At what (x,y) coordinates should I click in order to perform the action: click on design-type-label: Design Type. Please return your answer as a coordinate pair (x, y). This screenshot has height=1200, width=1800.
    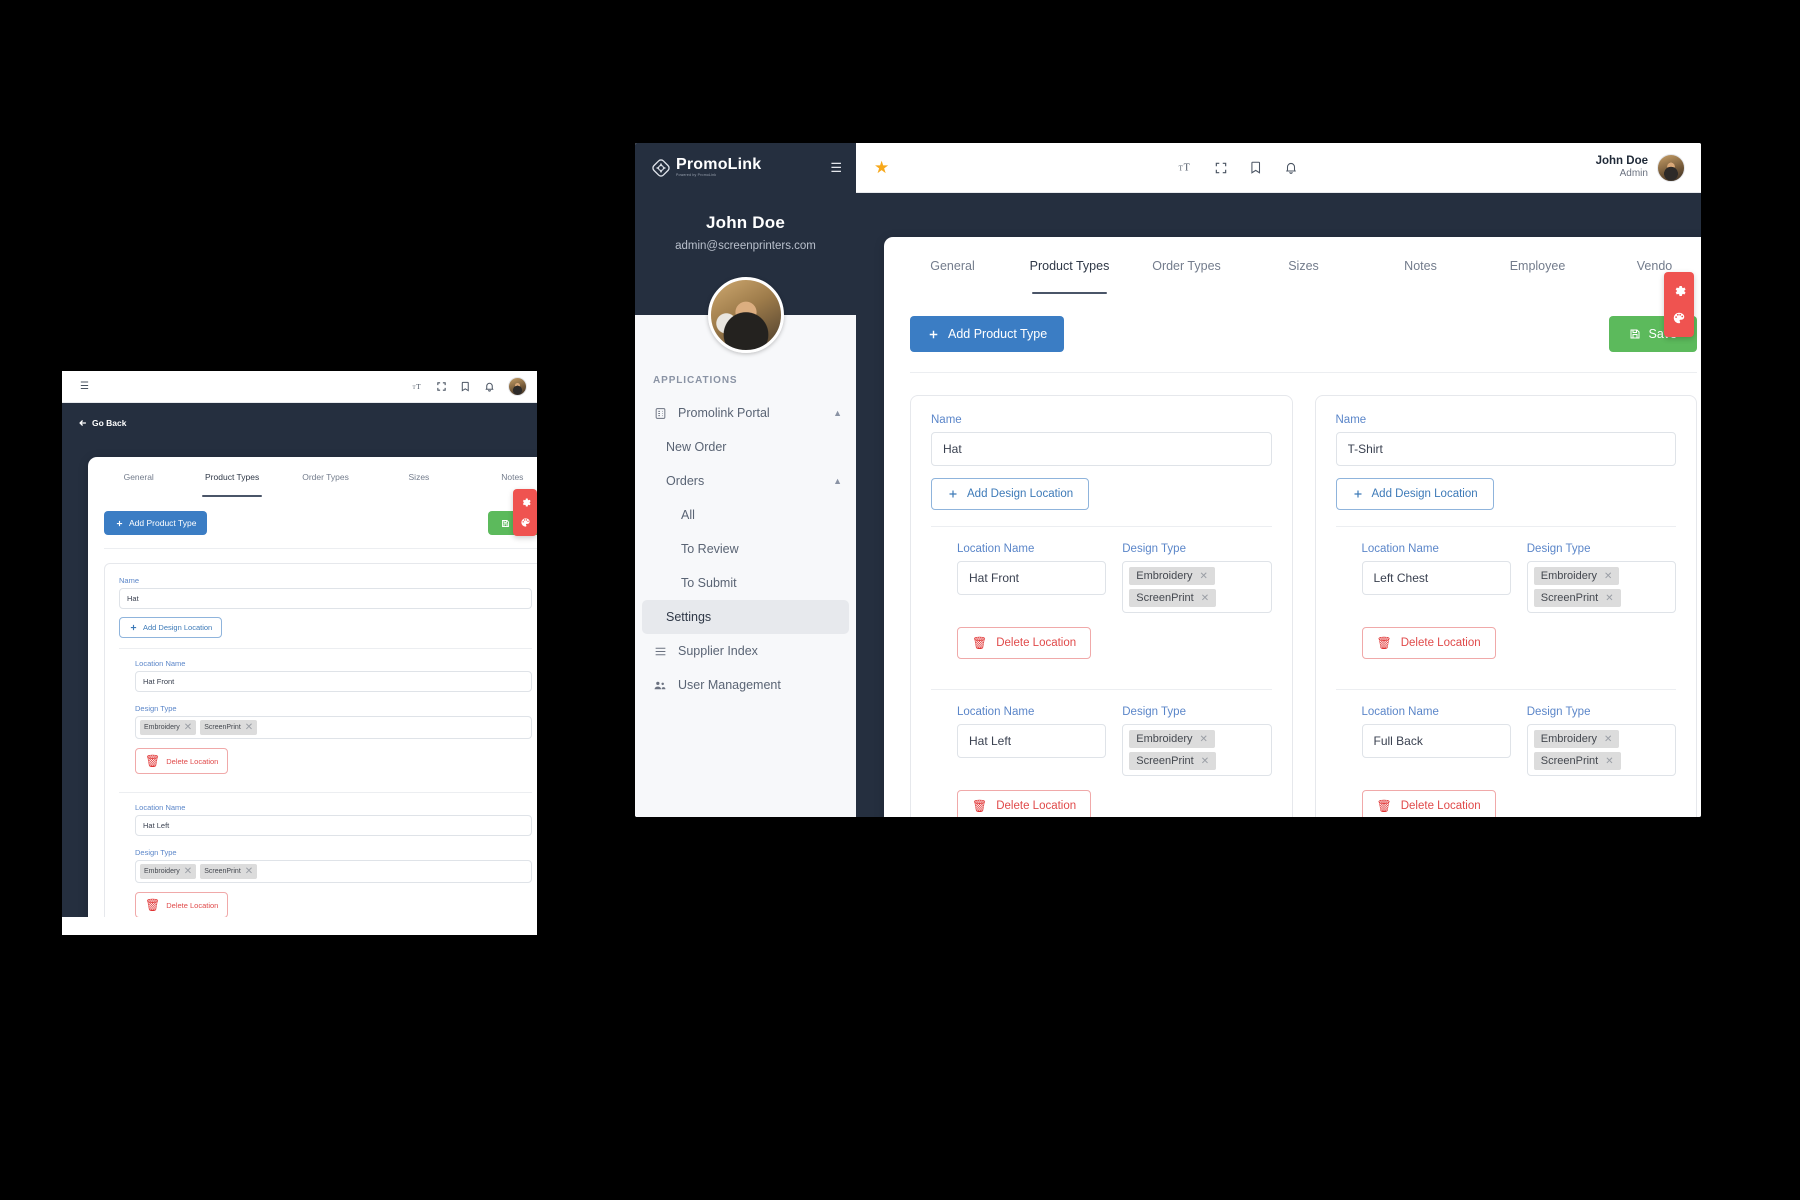
    Looking at the image, I should click on (156, 708).